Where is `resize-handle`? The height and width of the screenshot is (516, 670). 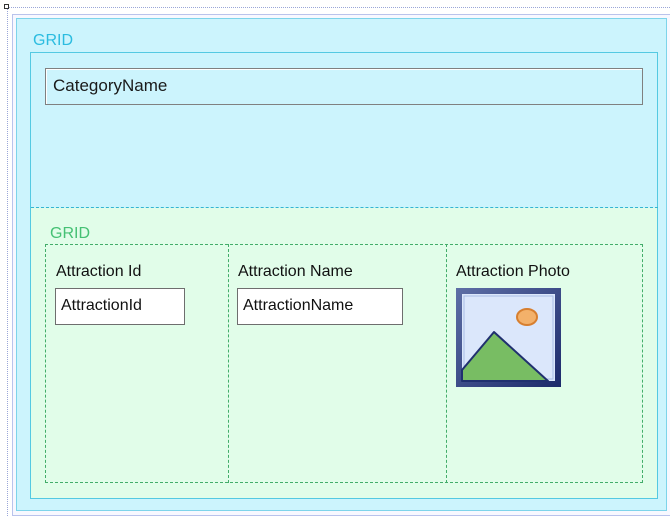 resize-handle is located at coordinates (6, 6).